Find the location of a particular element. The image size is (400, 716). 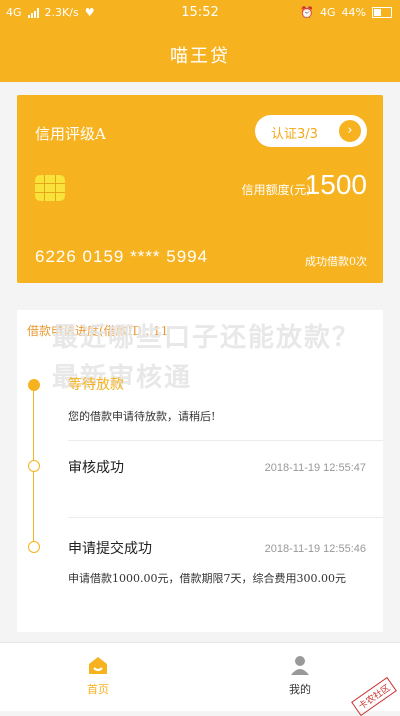

tab-home: 首页 is located at coordinates (98, 674).